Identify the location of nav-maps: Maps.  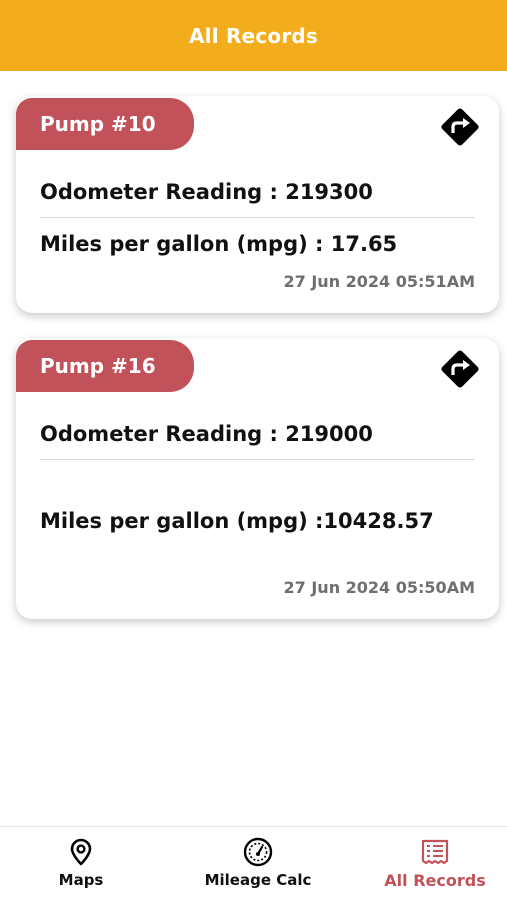
(81, 864).